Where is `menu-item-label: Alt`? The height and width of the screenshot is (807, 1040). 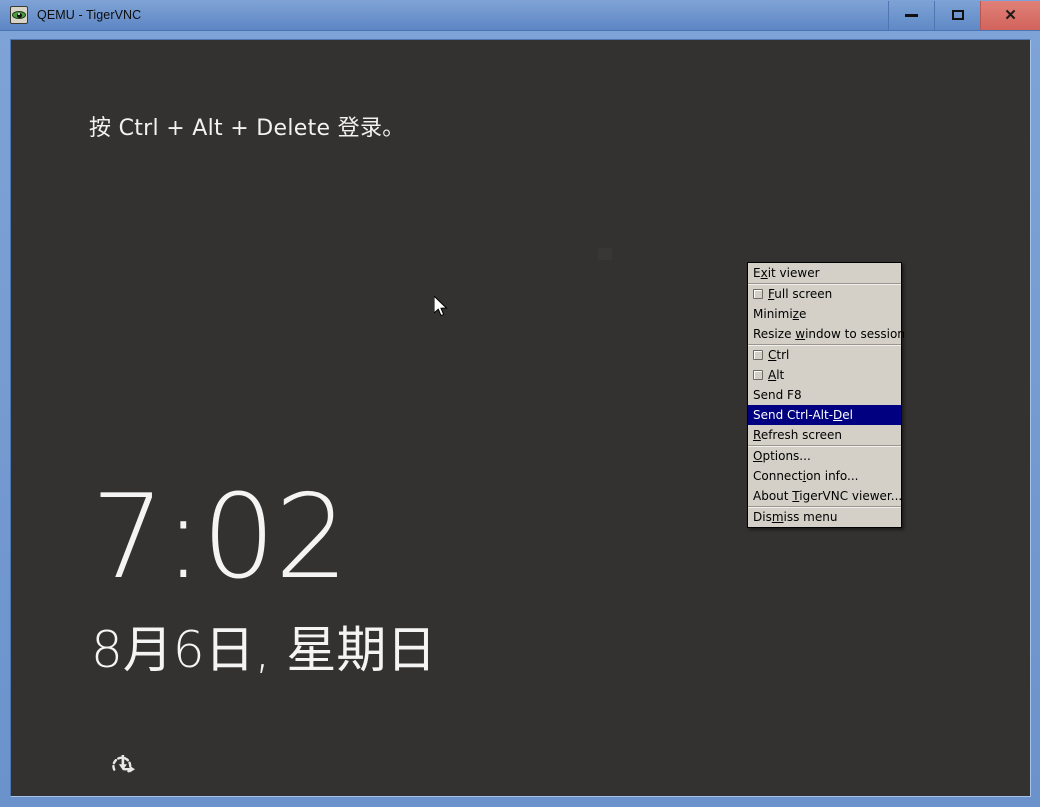 menu-item-label: Alt is located at coordinates (776, 375).